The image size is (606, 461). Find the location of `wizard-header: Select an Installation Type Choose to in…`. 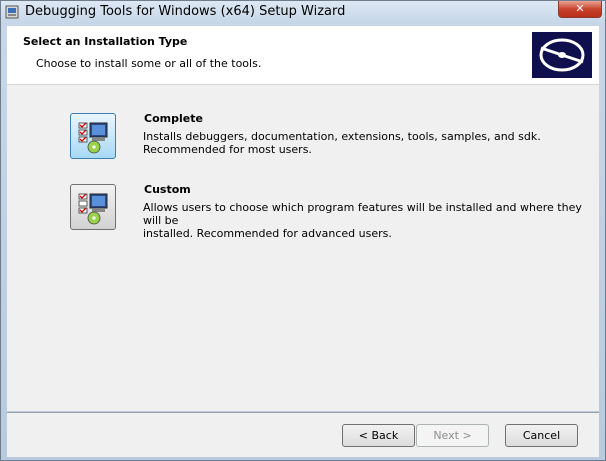

wizard-header: Select an Installation Type Choose to in… is located at coordinates (303, 55).